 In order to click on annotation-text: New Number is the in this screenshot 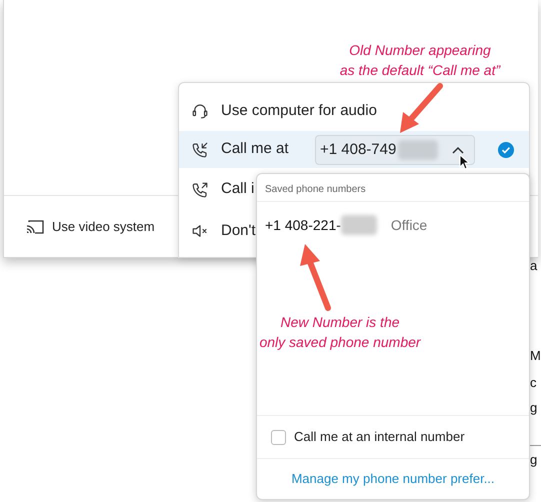, I will do `click(340, 322)`.